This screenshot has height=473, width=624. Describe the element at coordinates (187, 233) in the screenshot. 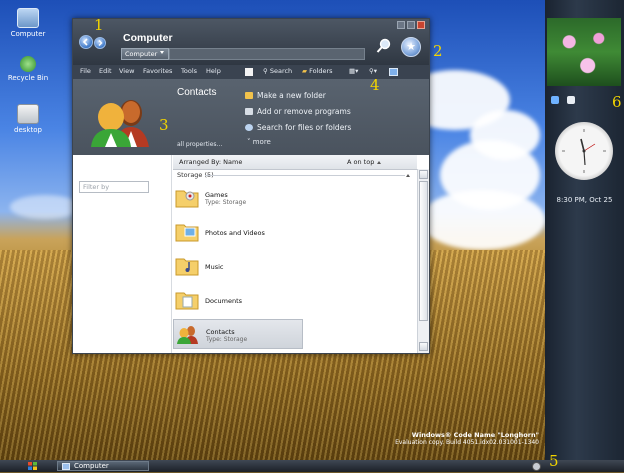

I see `photos-folder-icon` at that location.